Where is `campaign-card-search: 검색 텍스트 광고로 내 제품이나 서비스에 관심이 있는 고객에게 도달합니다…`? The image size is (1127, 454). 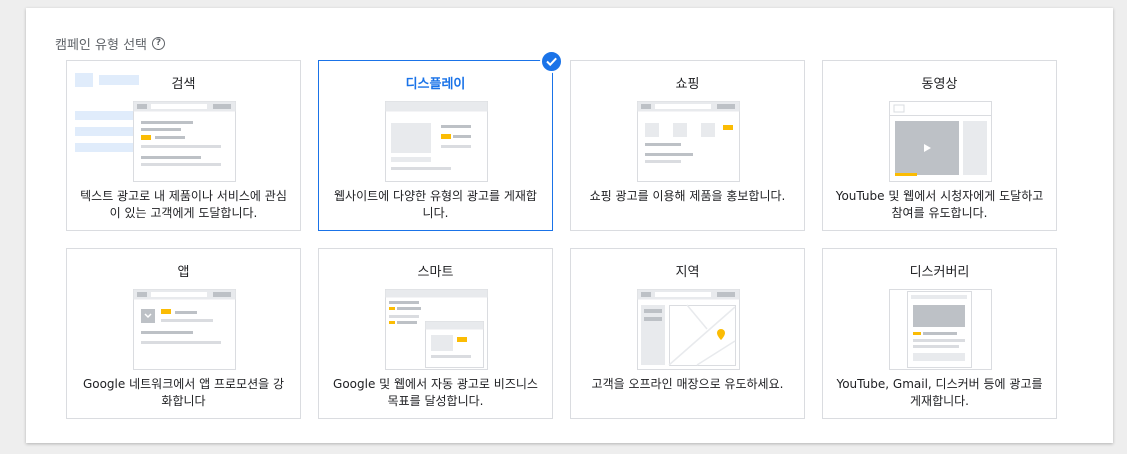 campaign-card-search: 검색 텍스트 광고로 내 제품이나 서비스에 관심이 있는 고객에게 도달합니다… is located at coordinates (183, 145).